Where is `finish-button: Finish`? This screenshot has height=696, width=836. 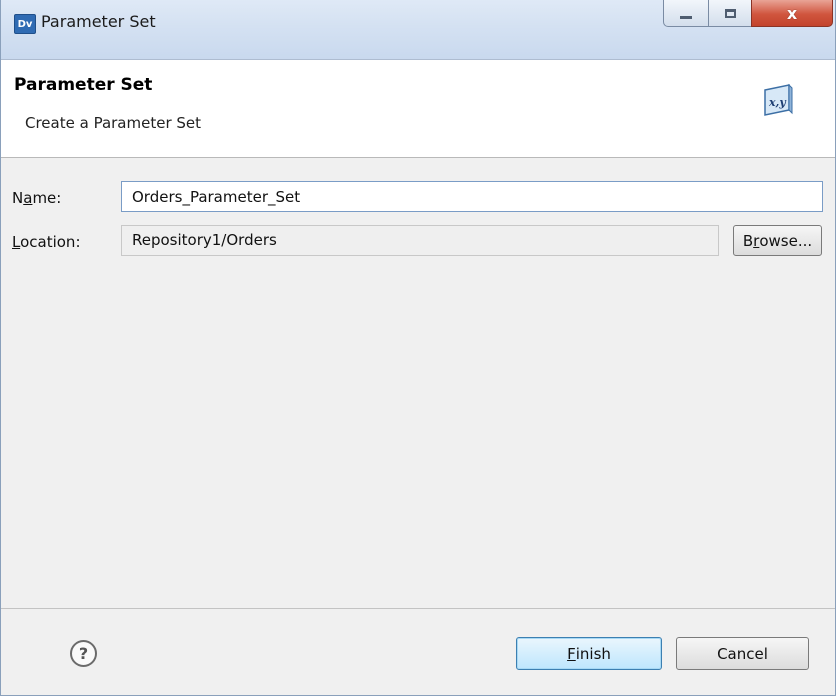
finish-button: Finish is located at coordinates (589, 653).